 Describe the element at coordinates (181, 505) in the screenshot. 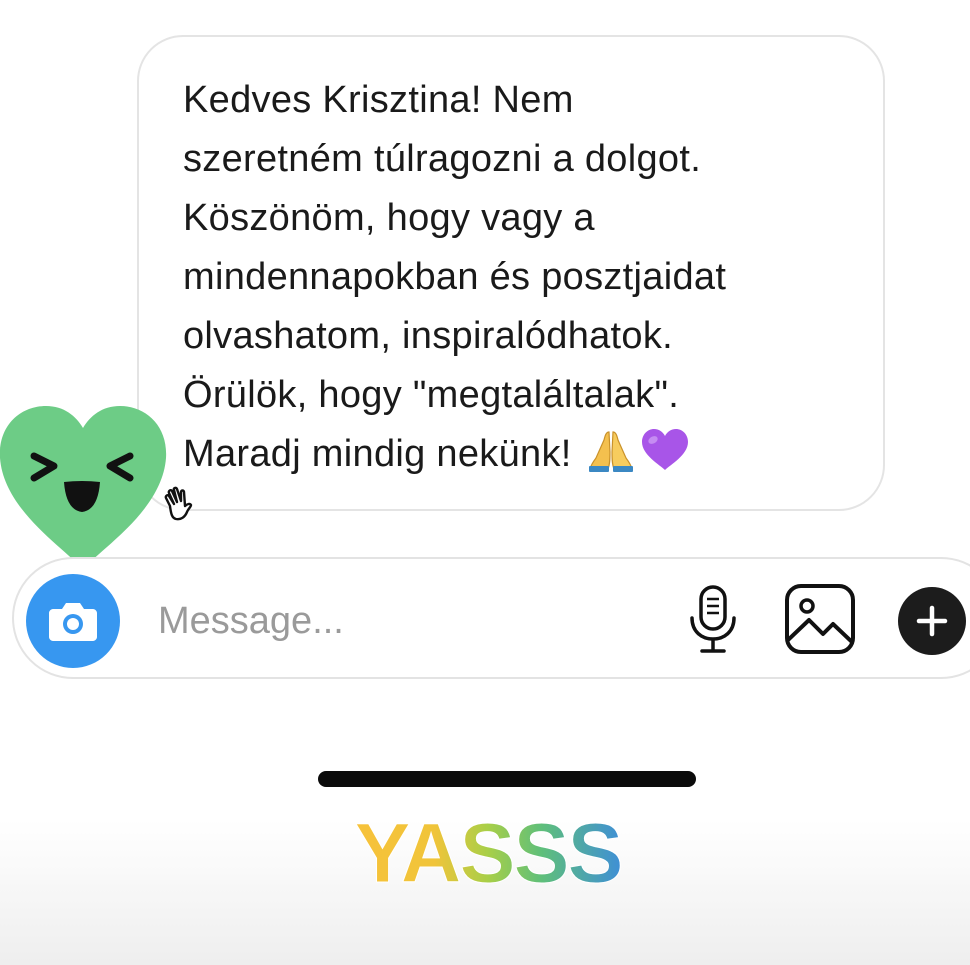

I see `wave-hand-icon` at that location.